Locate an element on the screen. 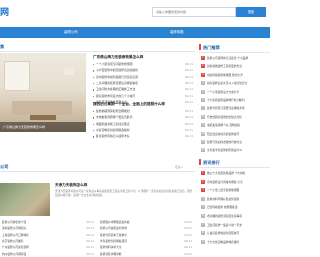 The height and width of the screenshot is (257, 320). company-list-item: 装修公司排名前十强 09-11 is located at coordinates (48, 223).